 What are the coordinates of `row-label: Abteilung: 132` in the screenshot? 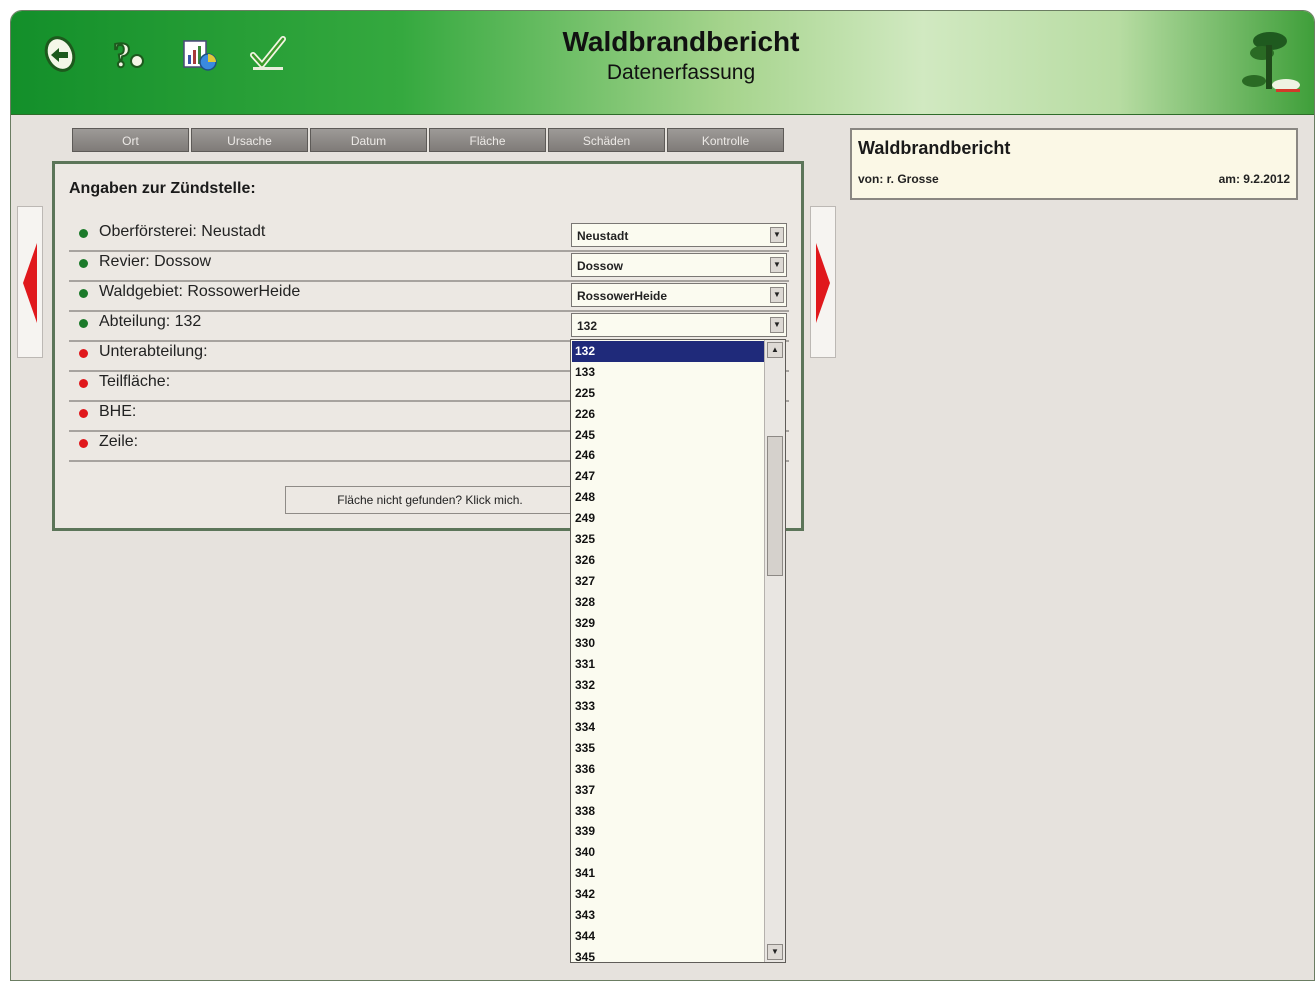 It's located at (150, 321).